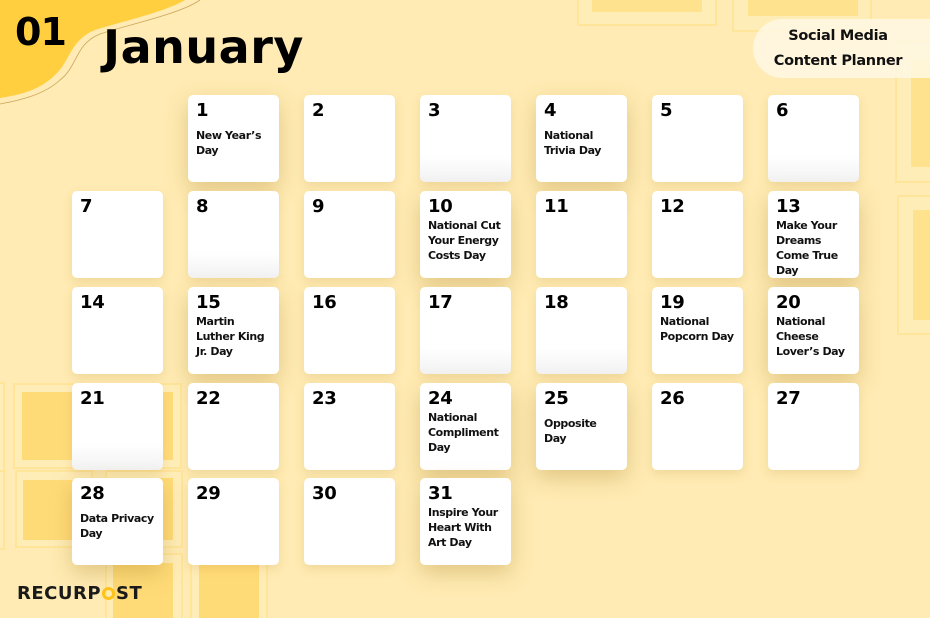 This screenshot has height=620, width=930. I want to click on day-event-label: National Popcorn Day, so click(697, 329).